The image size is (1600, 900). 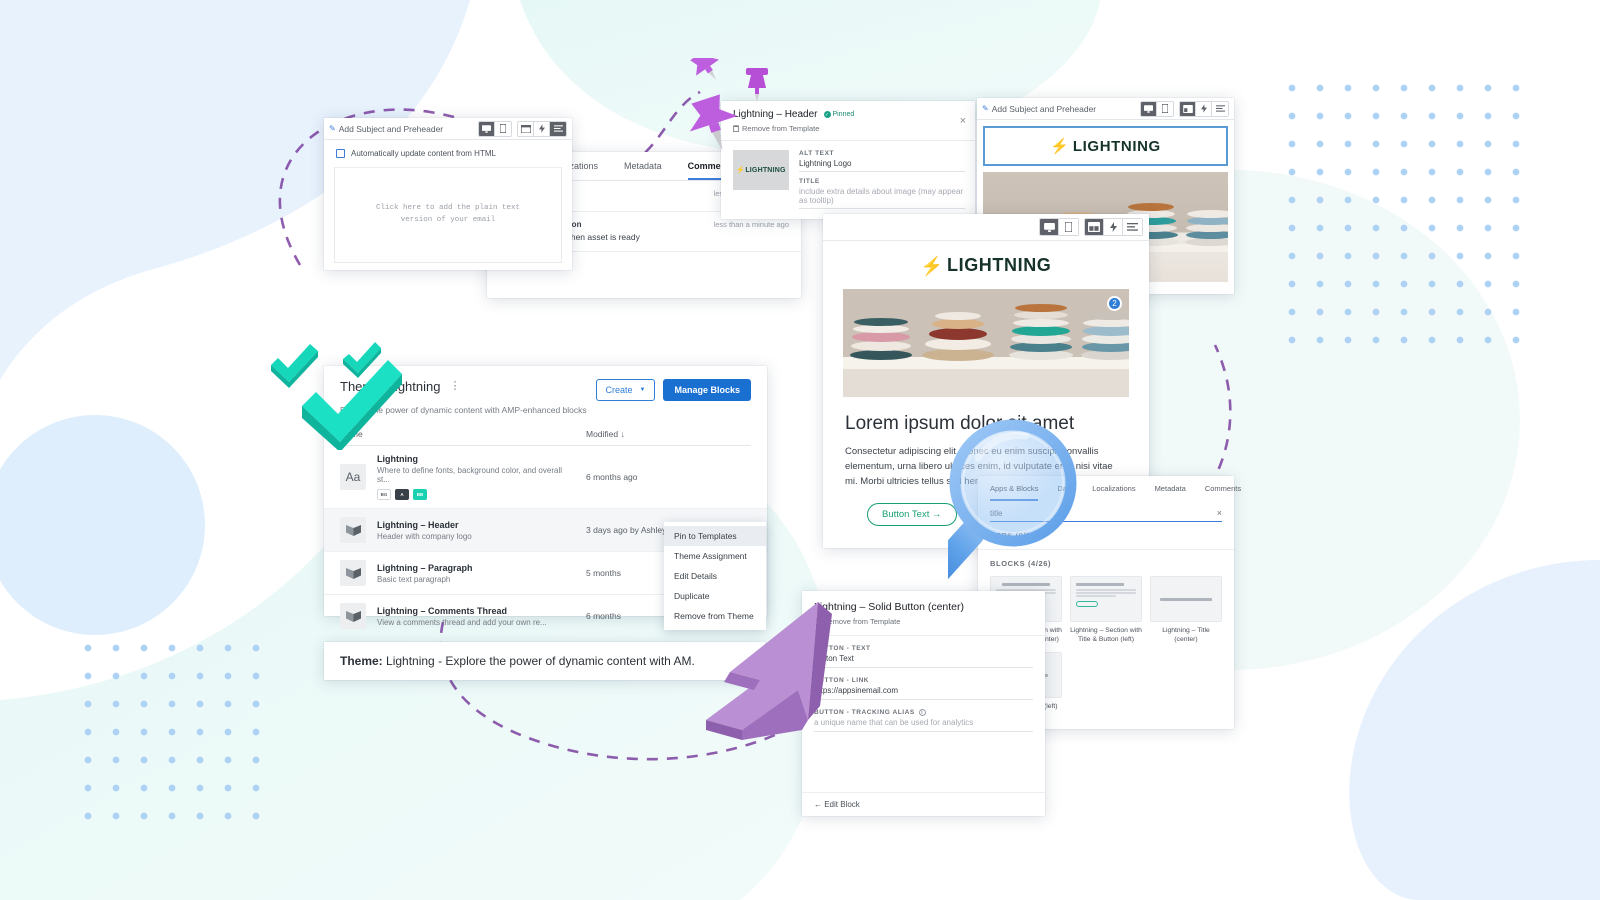 What do you see at coordinates (1223, 492) in the screenshot?
I see `tab-comments: Comments` at bounding box center [1223, 492].